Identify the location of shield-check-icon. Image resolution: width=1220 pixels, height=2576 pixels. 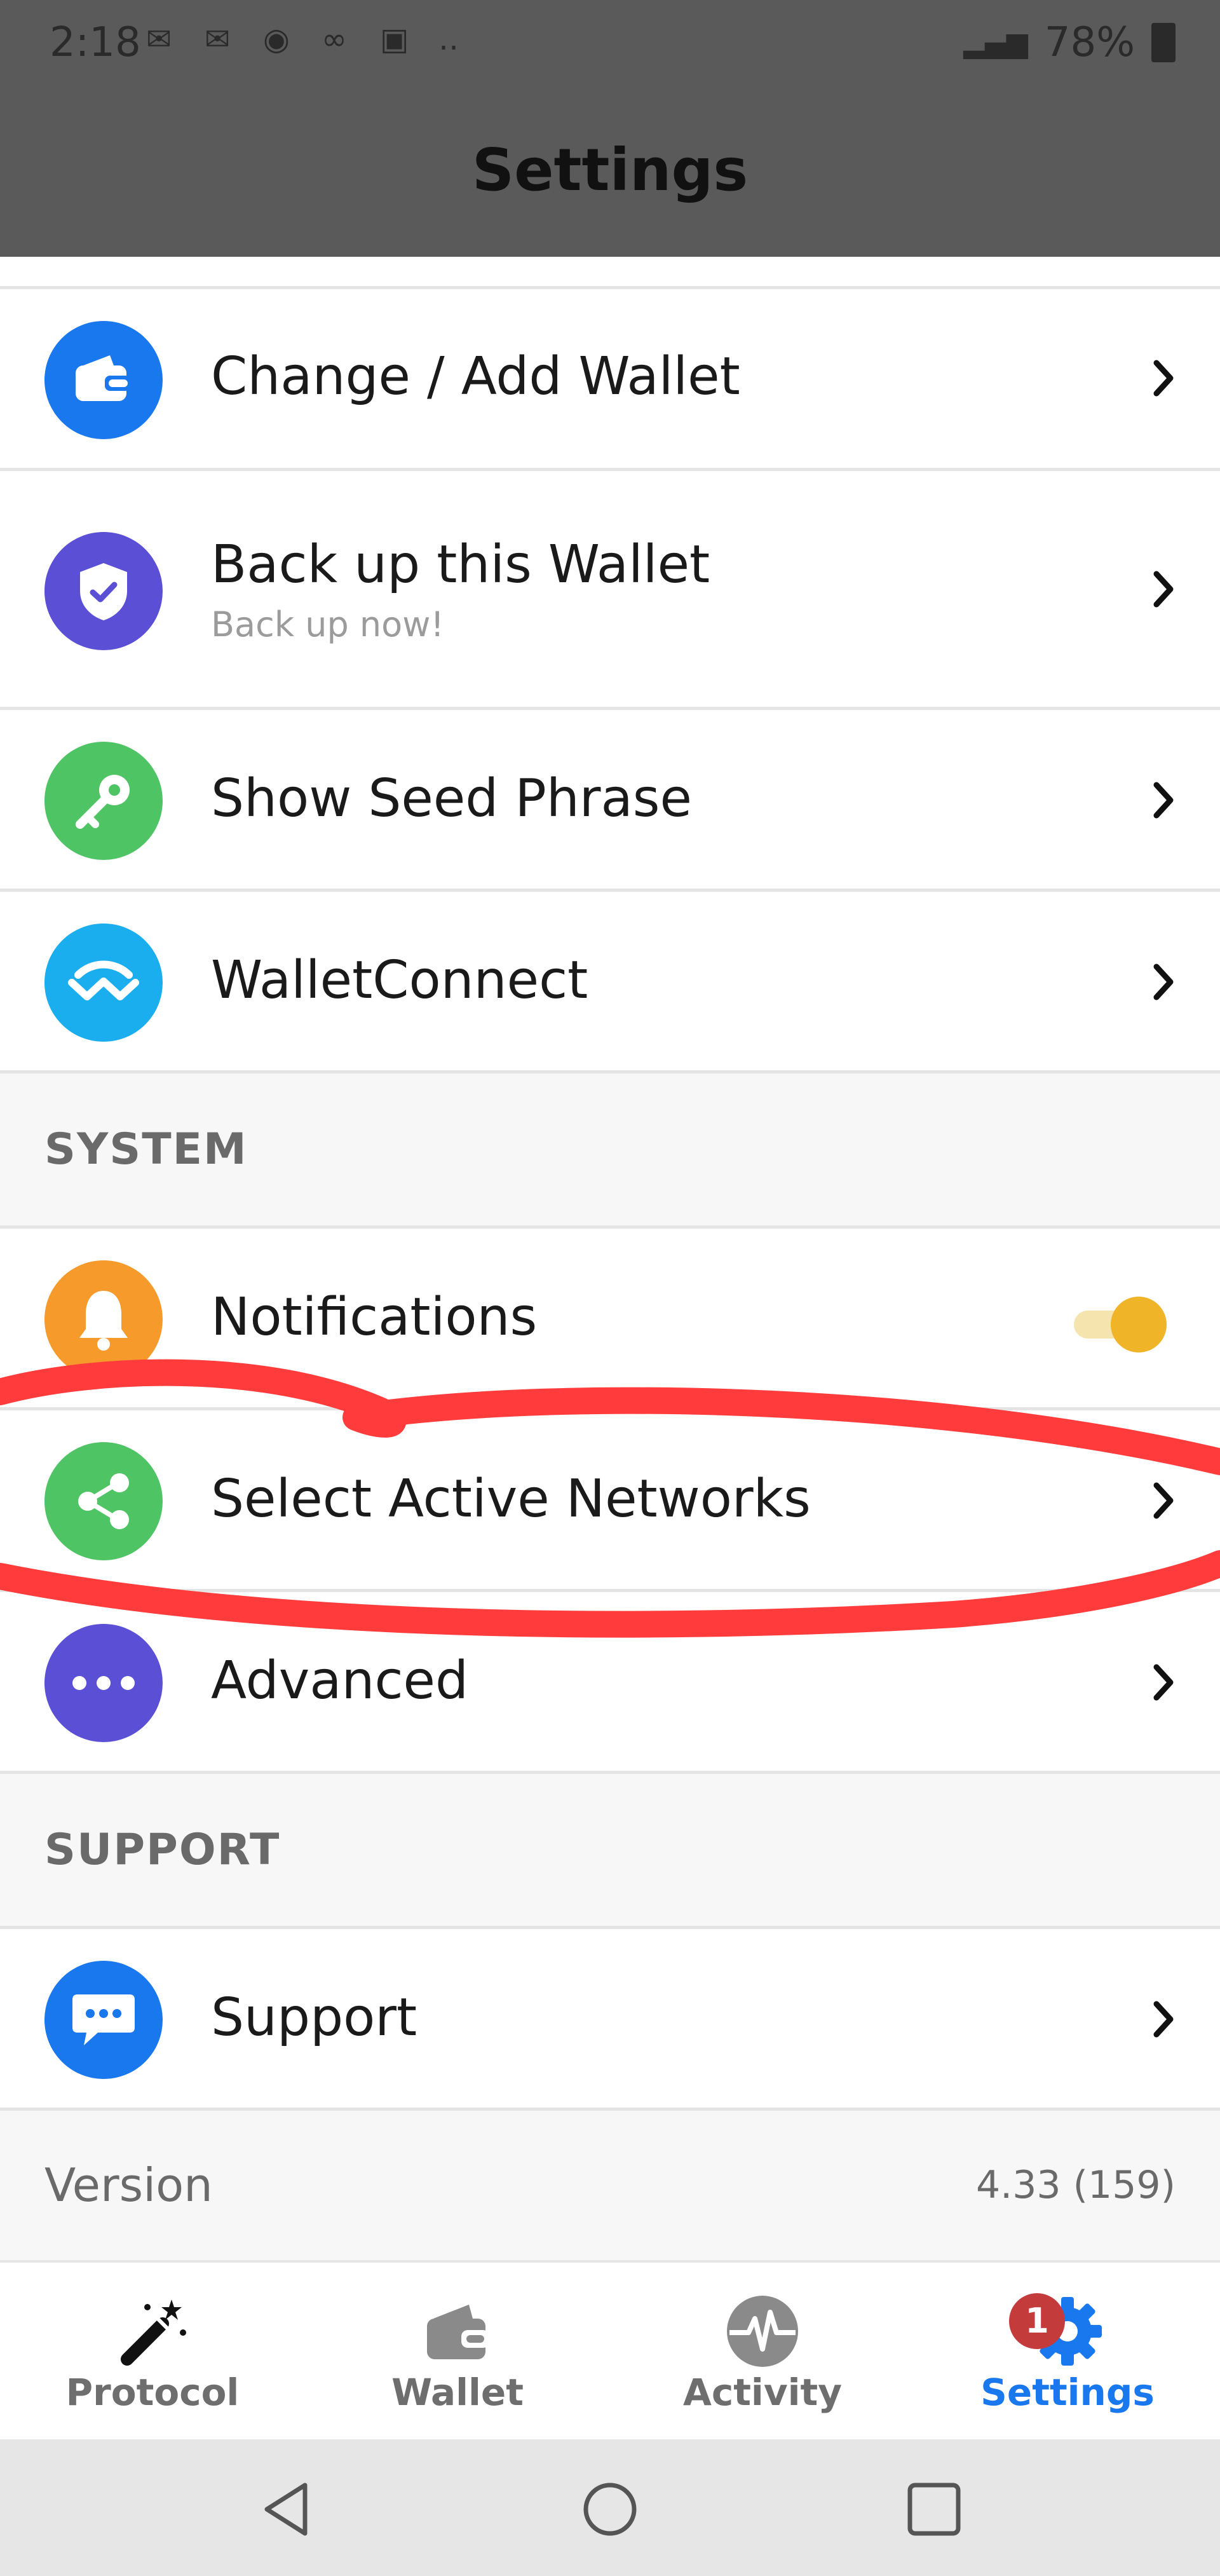
(103, 591).